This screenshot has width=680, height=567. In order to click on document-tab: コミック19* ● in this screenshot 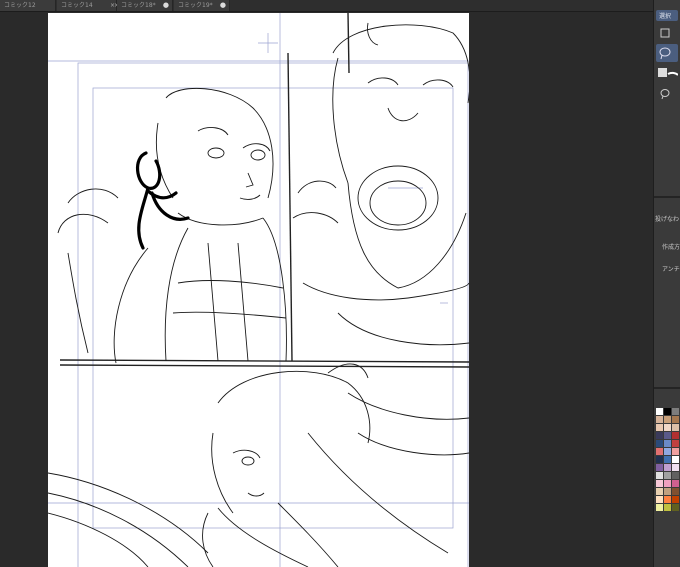, I will do `click(202, 5)`.